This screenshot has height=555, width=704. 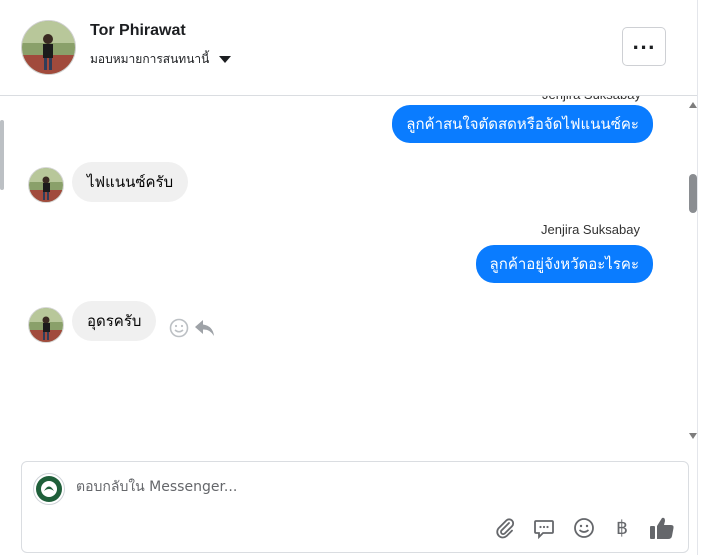 I want to click on page-logo, so click(x=49, y=489).